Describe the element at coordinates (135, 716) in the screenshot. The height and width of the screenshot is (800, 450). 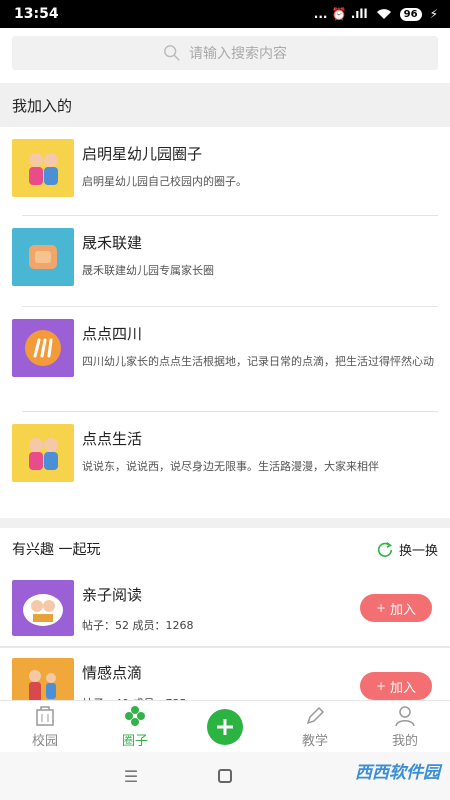
I see `flower-icon` at that location.